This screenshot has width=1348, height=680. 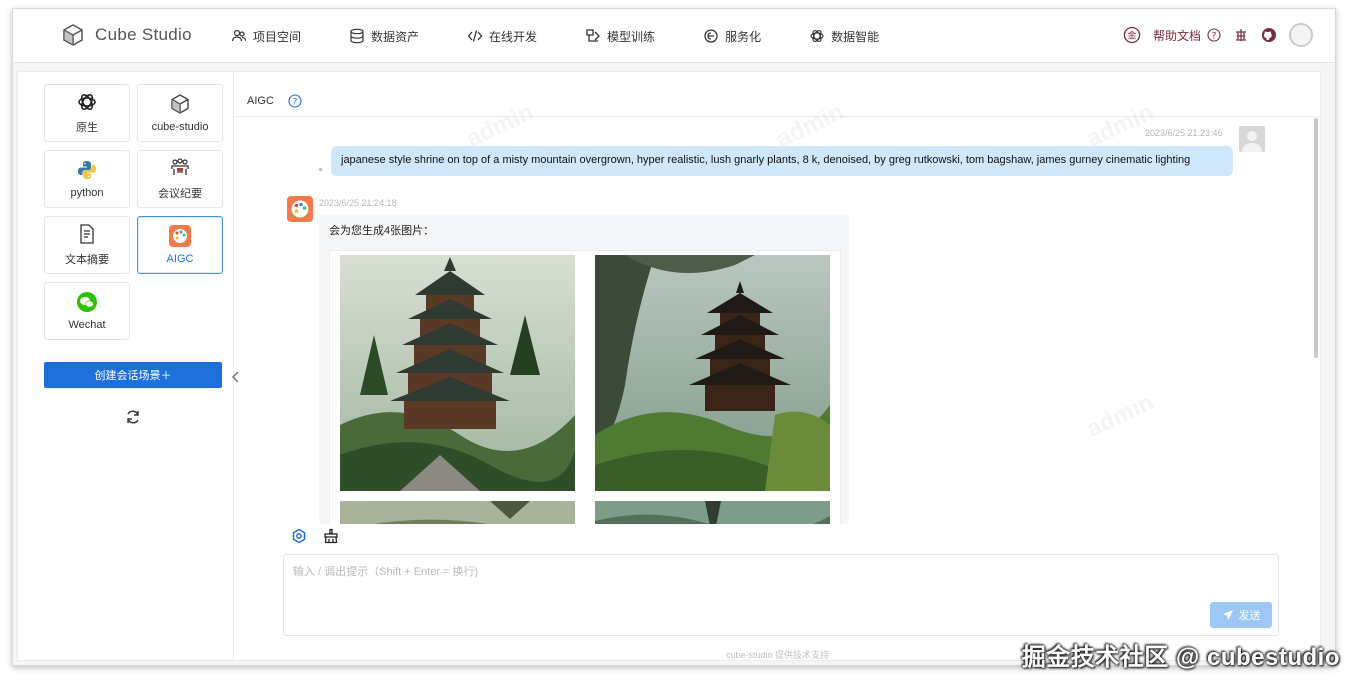 What do you see at coordinates (475, 36) in the screenshot?
I see `code-icon` at bounding box center [475, 36].